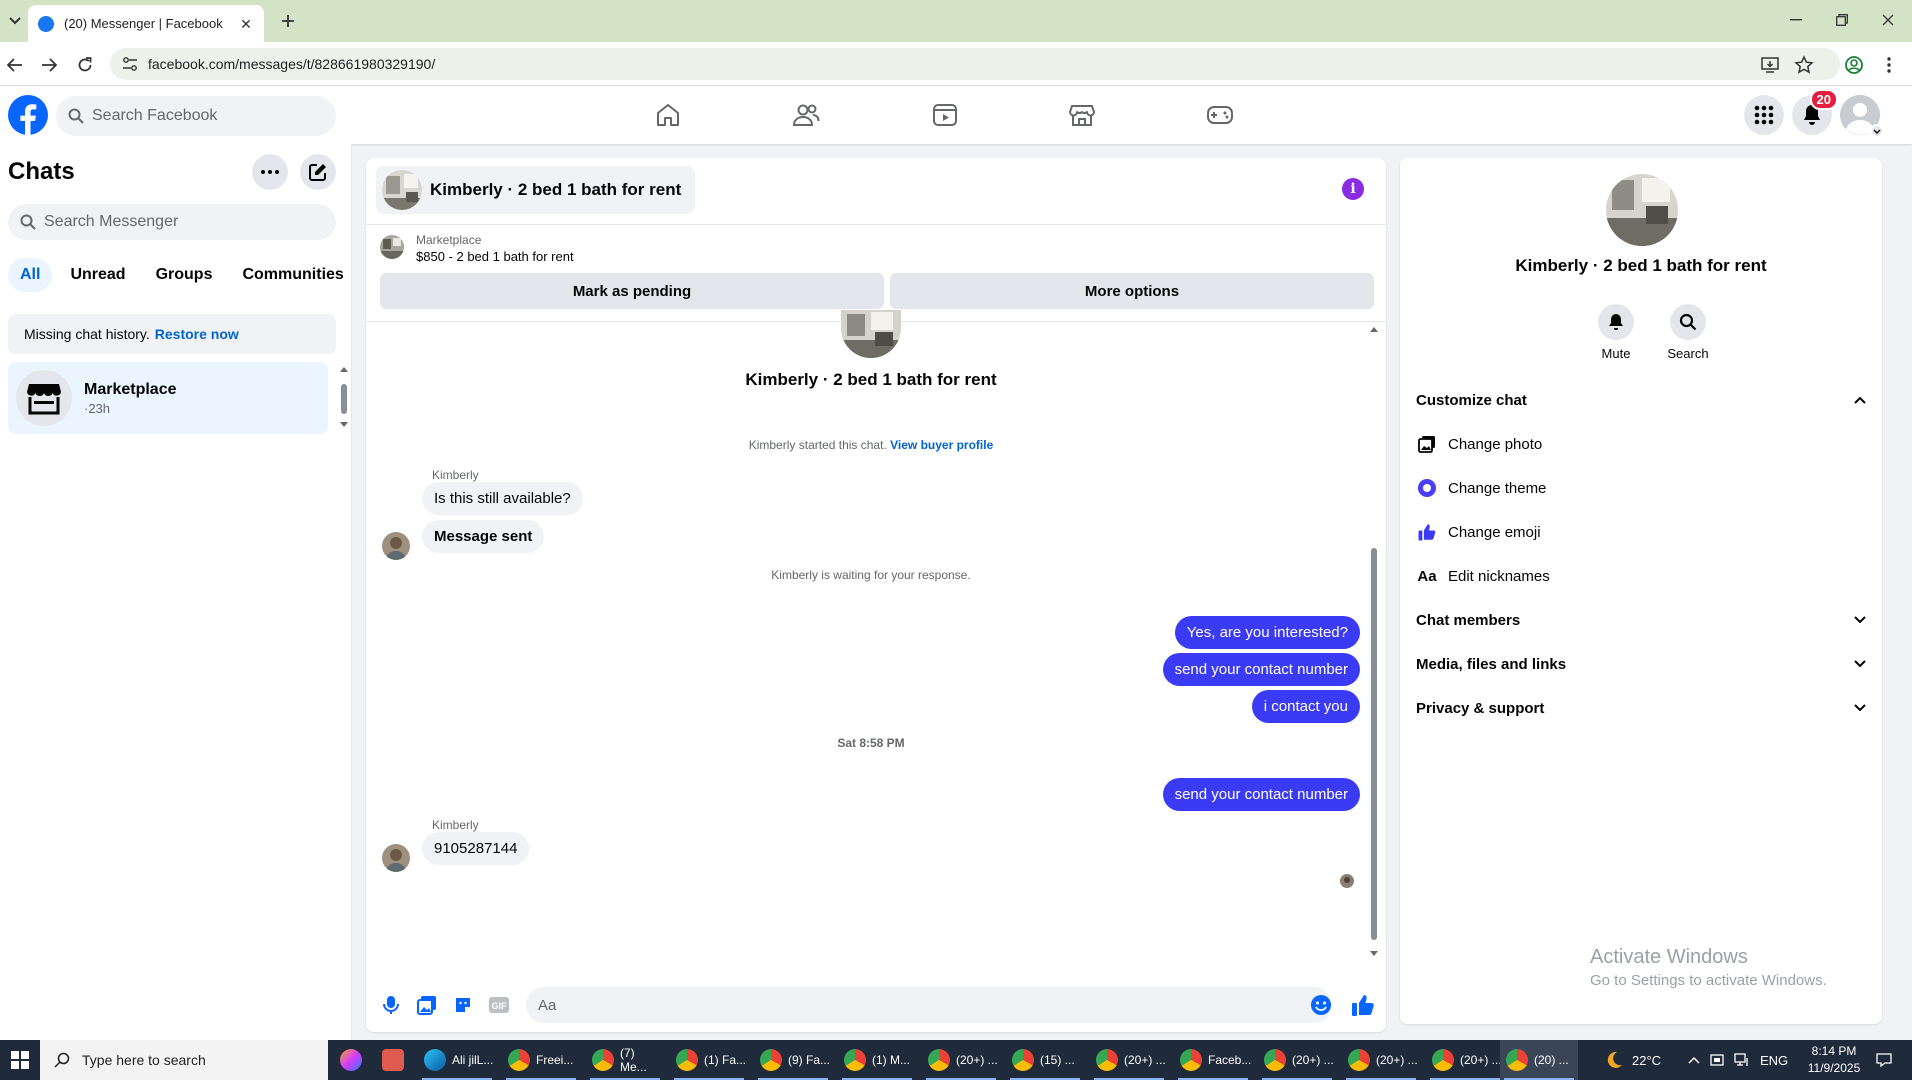 The image size is (1912, 1080). I want to click on media-files-links-section: Media, files and links, so click(1641, 664).